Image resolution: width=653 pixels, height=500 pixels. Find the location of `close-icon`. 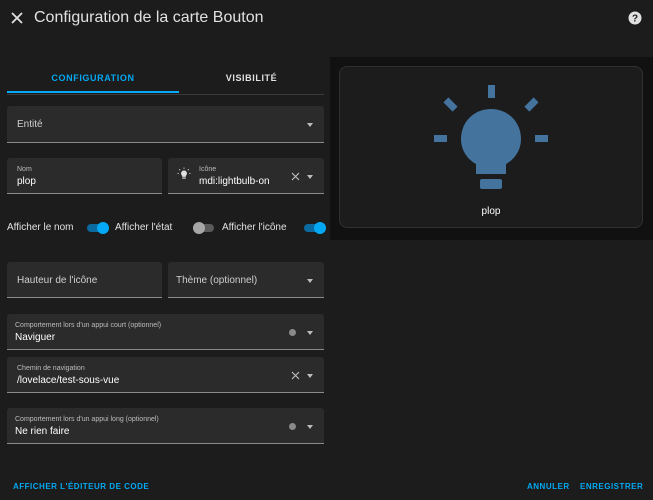

close-icon is located at coordinates (17, 18).